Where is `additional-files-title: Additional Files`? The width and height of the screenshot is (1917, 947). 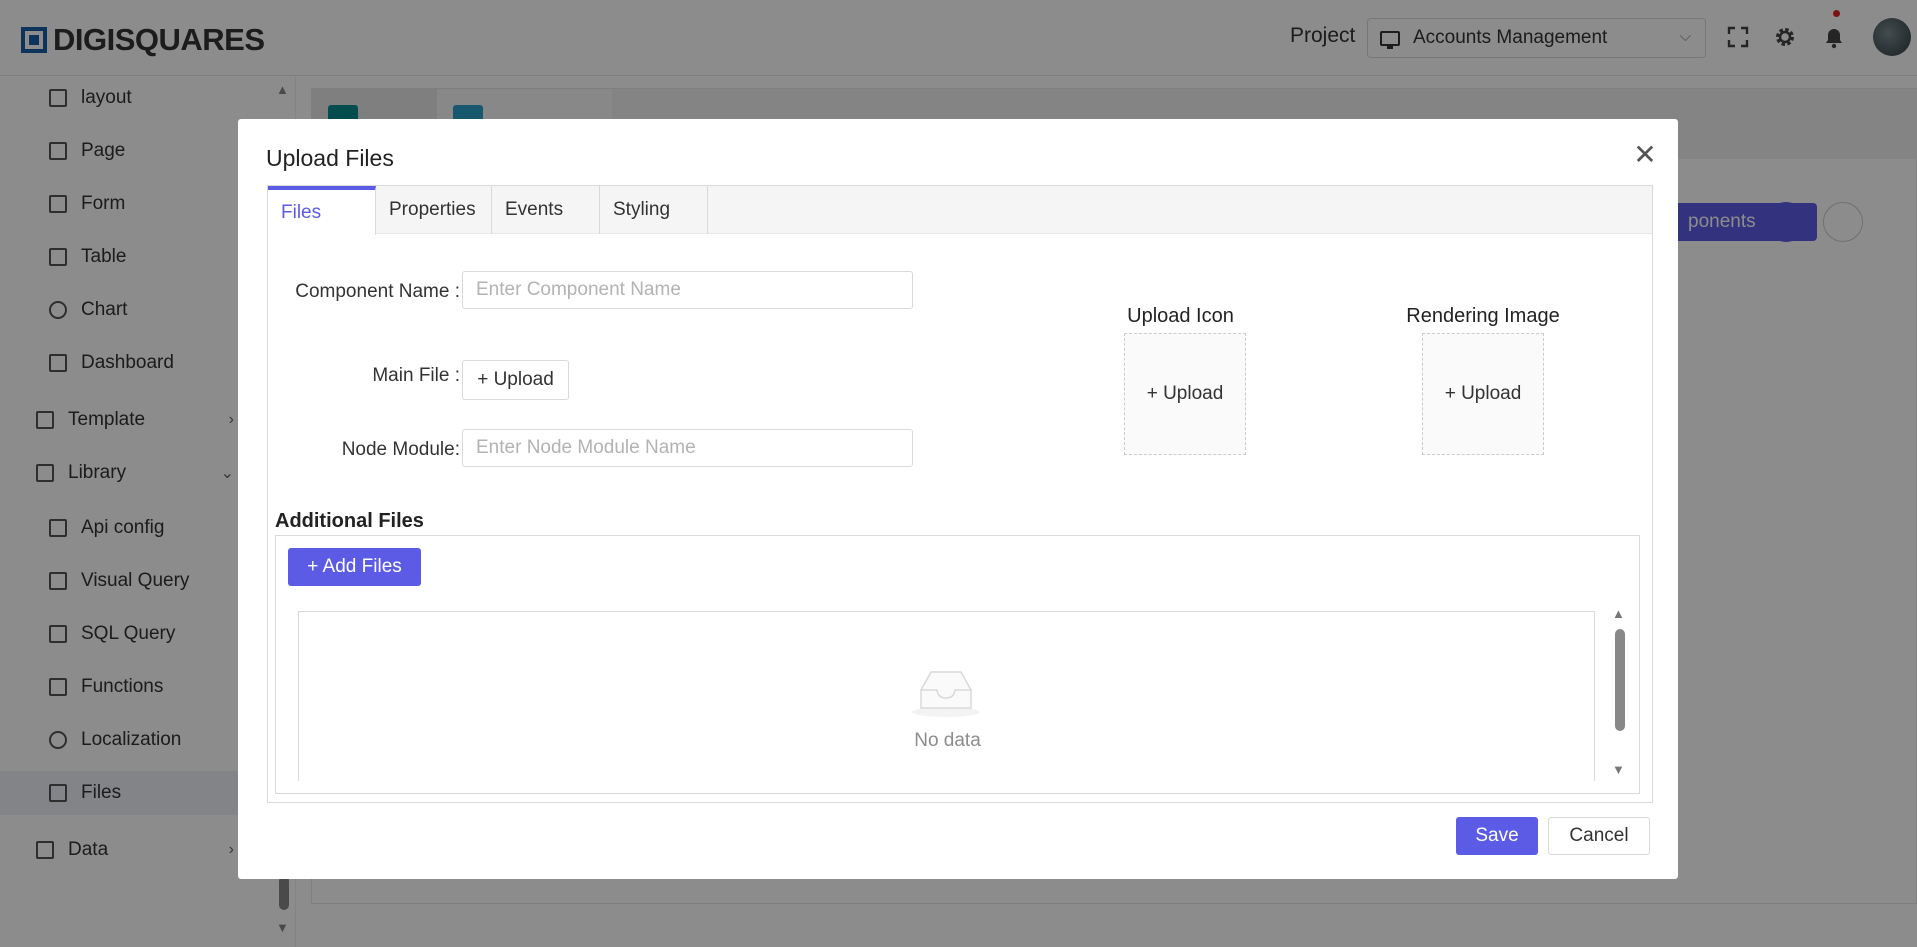 additional-files-title: Additional Files is located at coordinates (349, 521).